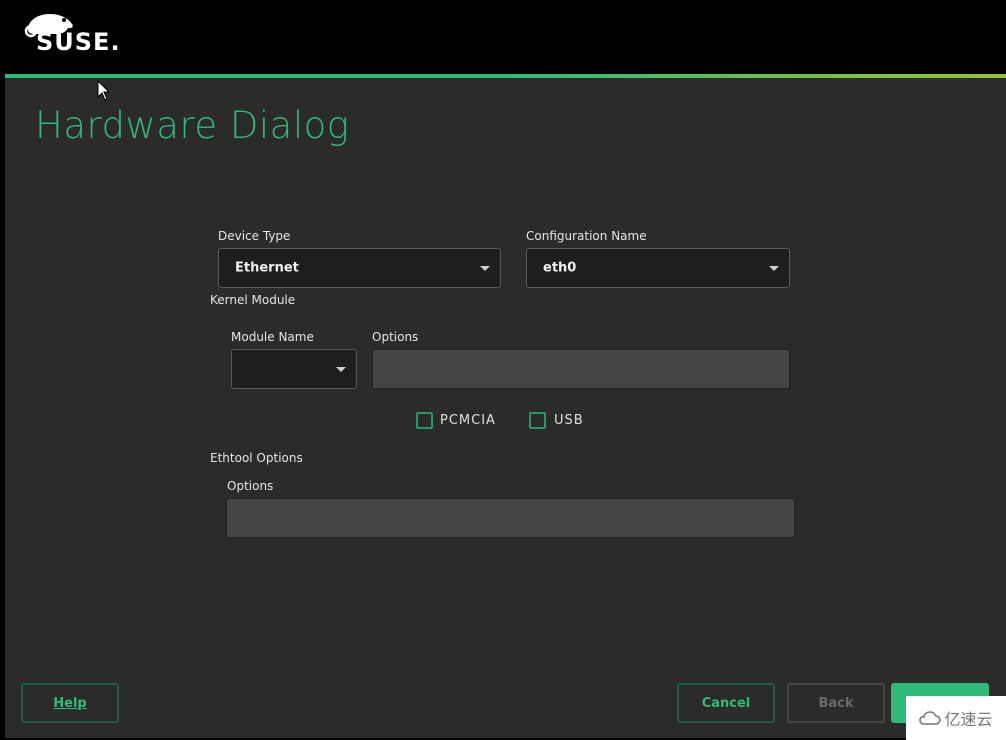  Describe the element at coordinates (581, 369) in the screenshot. I see `kernel-options-input` at that location.